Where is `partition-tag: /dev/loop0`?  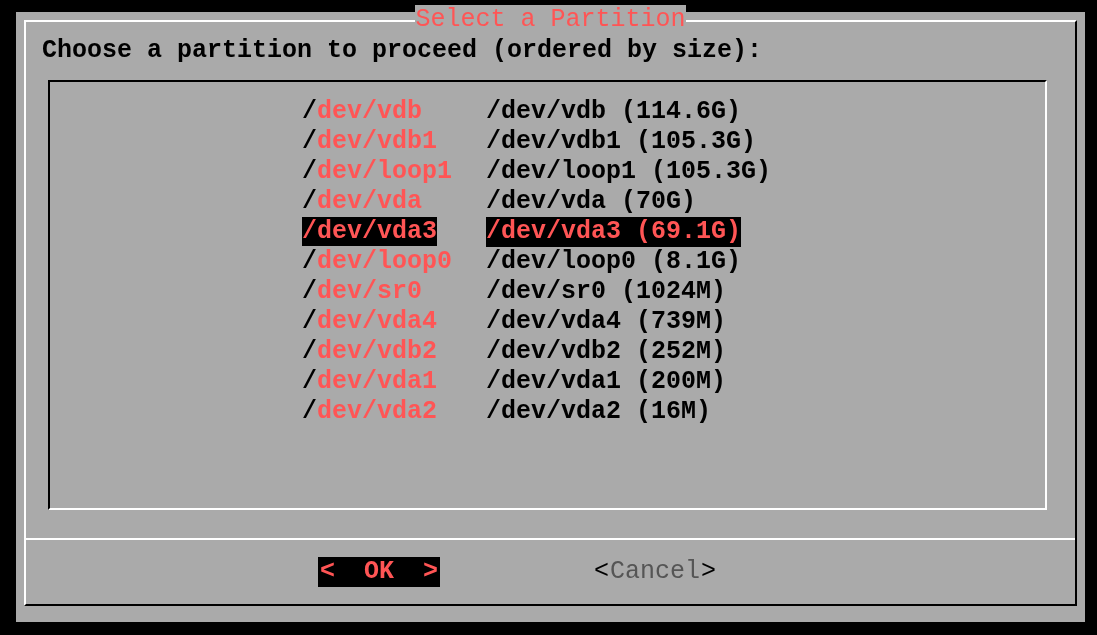 partition-tag: /dev/loop0 is located at coordinates (377, 262).